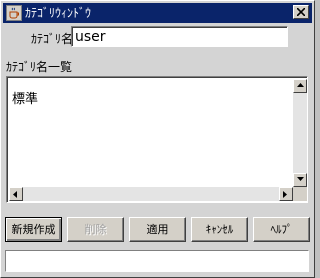  What do you see at coordinates (157, 13) in the screenshot?
I see `title-bar: ｶﾃｺﾞﾘｳｨﾝﾄﾞｳ` at bounding box center [157, 13].